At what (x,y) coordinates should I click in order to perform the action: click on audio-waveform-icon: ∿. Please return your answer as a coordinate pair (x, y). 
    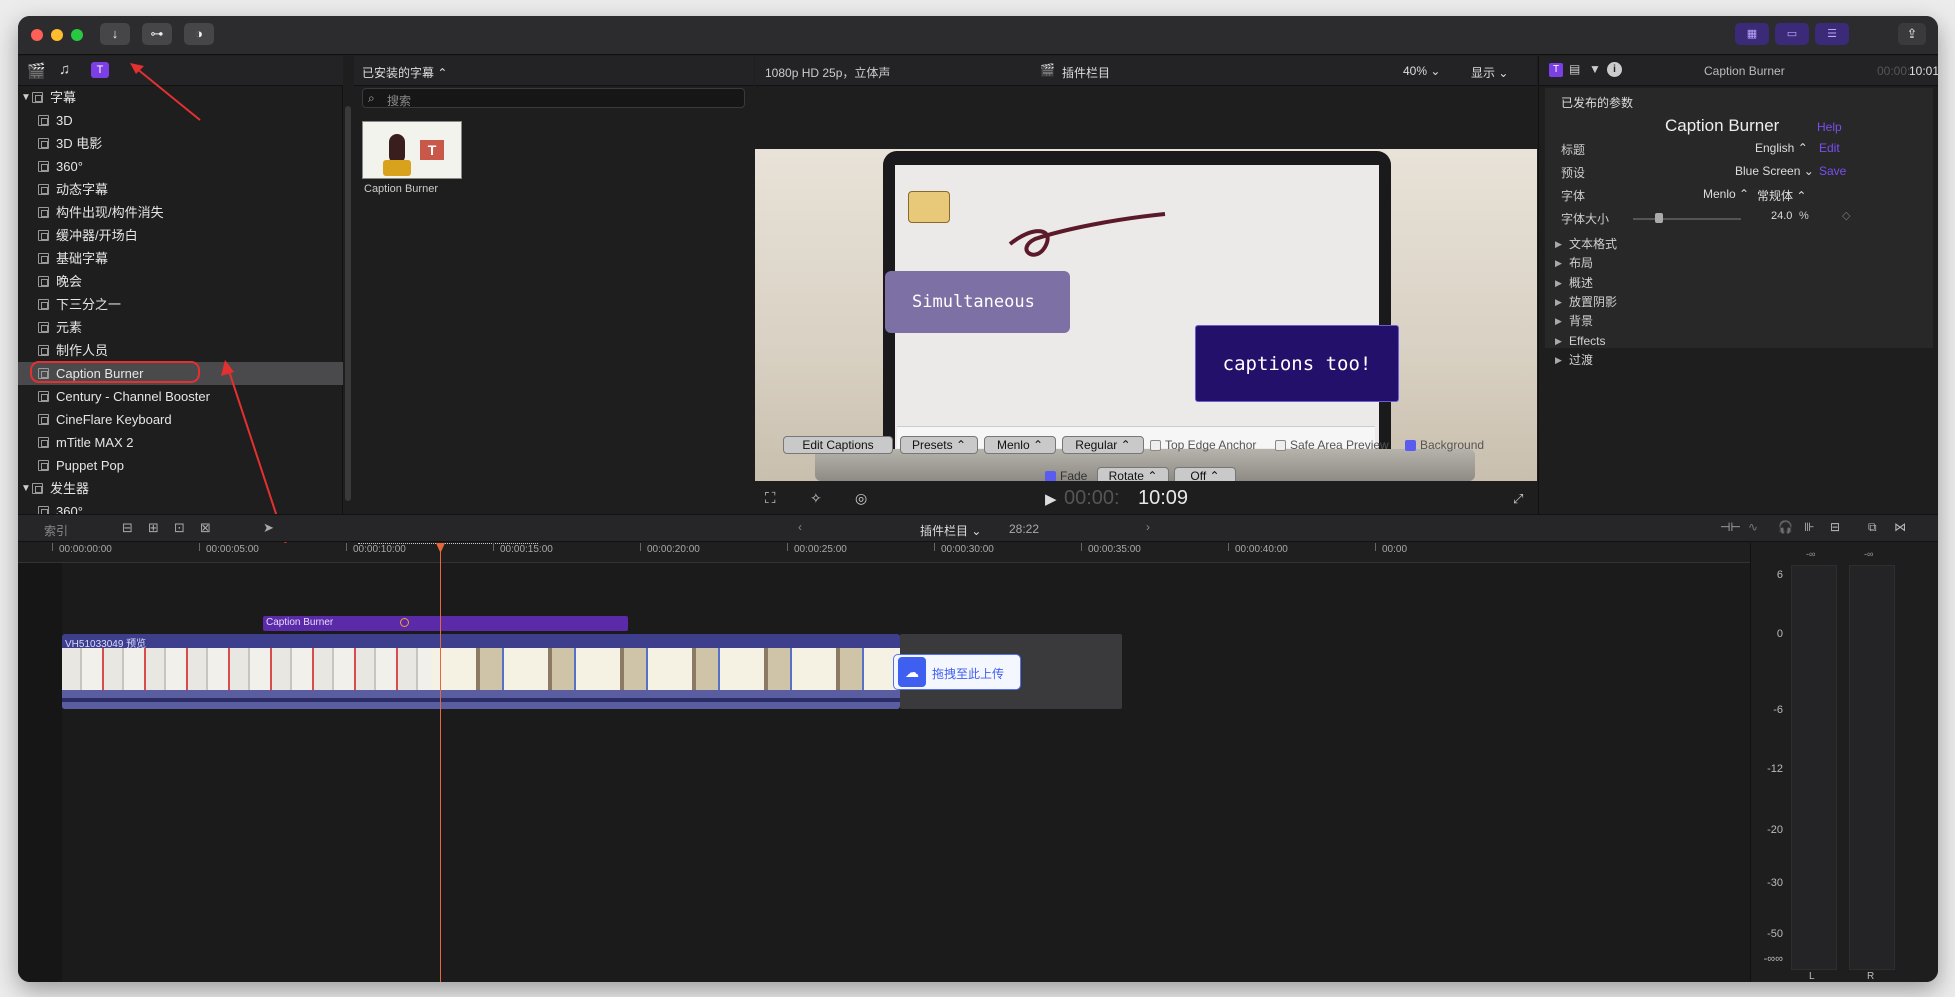
    Looking at the image, I should click on (1753, 527).